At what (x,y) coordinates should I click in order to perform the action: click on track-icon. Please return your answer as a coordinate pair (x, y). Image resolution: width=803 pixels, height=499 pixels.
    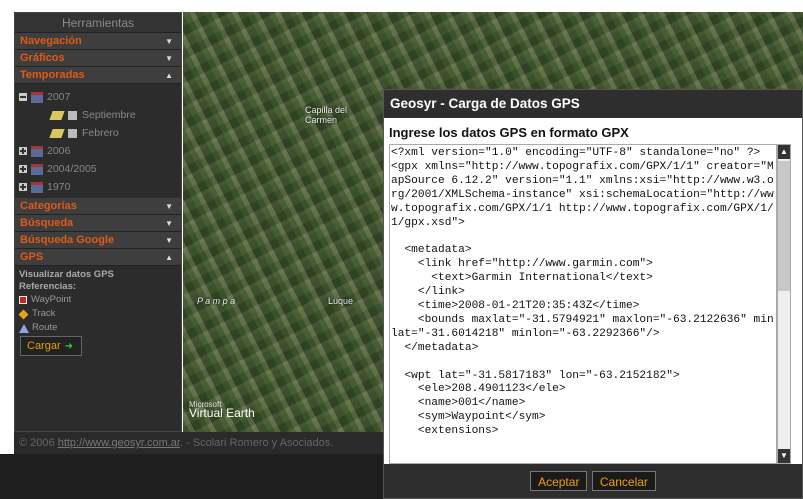
    Looking at the image, I should click on (23, 314).